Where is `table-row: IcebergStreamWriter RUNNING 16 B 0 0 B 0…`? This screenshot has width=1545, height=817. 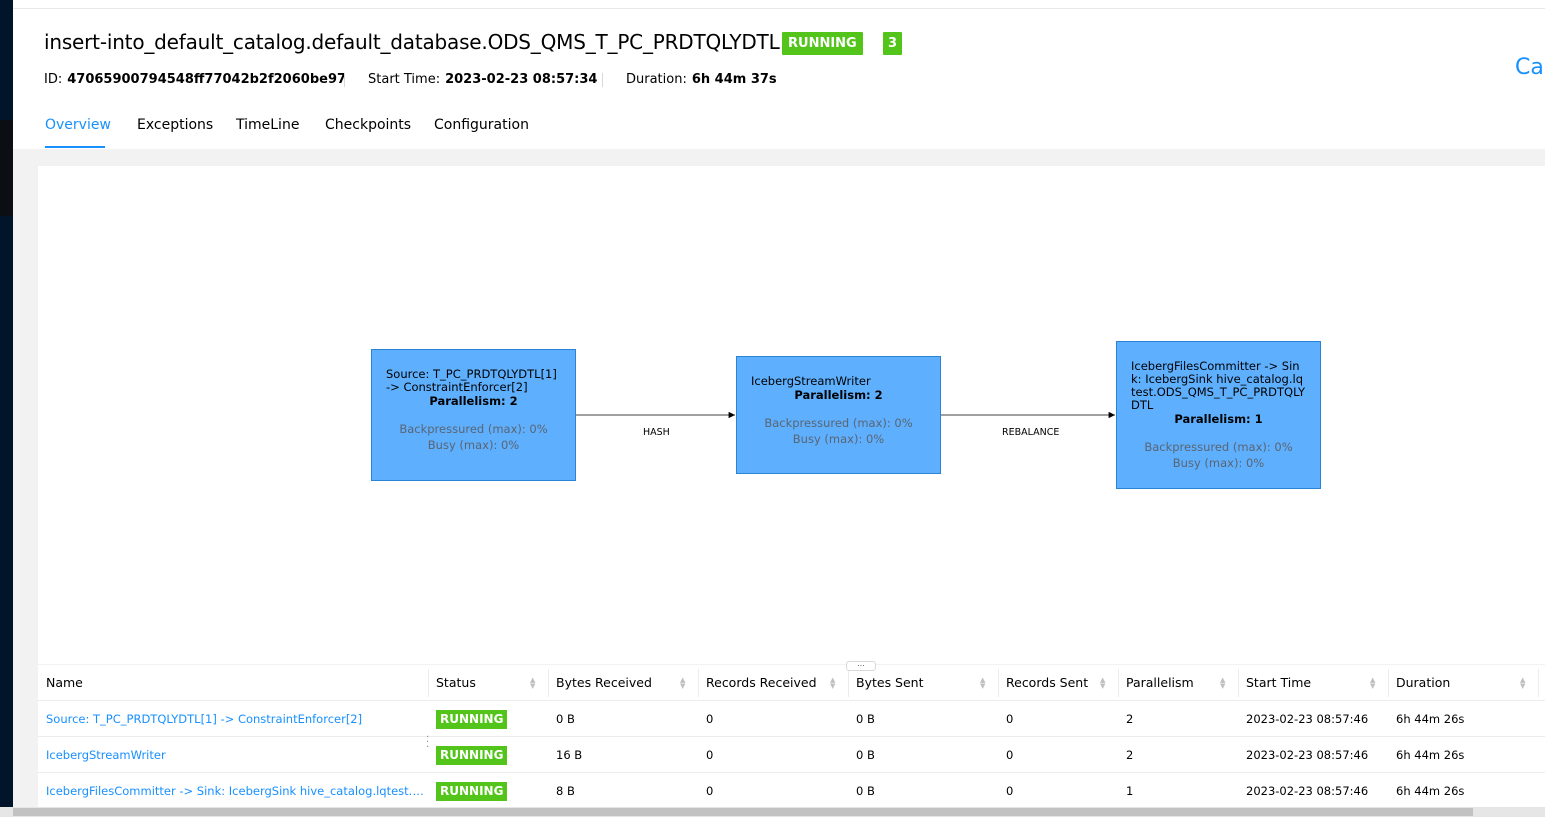 table-row: IcebergStreamWriter RUNNING 16 B 0 0 B 0… is located at coordinates (791, 754).